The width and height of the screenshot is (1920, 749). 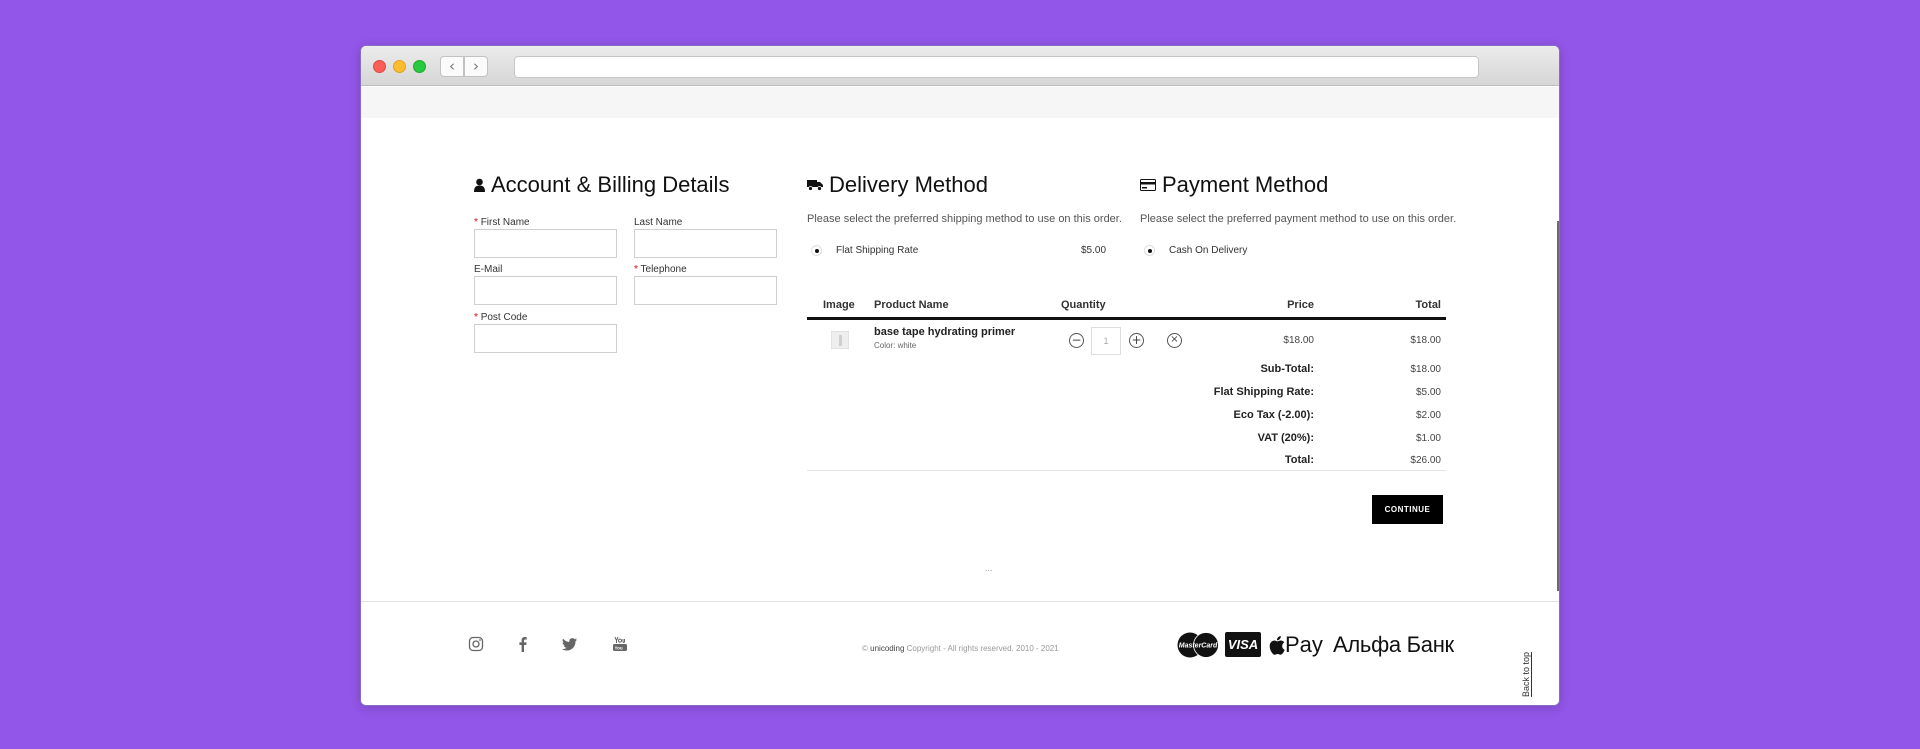 I want to click on instagram-icon, so click(x=476, y=644).